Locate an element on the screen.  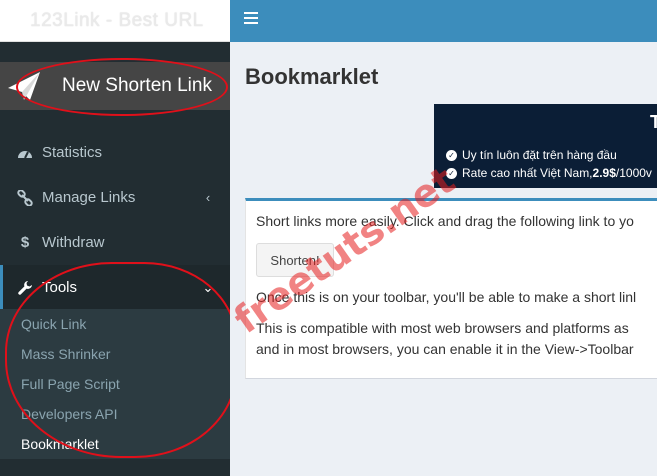
submenu-item-full-page-script: Full Page Script is located at coordinates (115, 384).